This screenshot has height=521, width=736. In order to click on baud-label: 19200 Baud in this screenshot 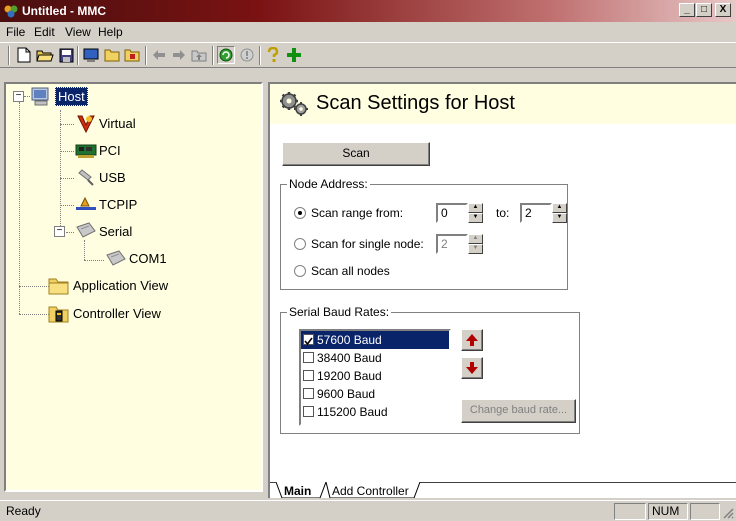, I will do `click(349, 376)`.